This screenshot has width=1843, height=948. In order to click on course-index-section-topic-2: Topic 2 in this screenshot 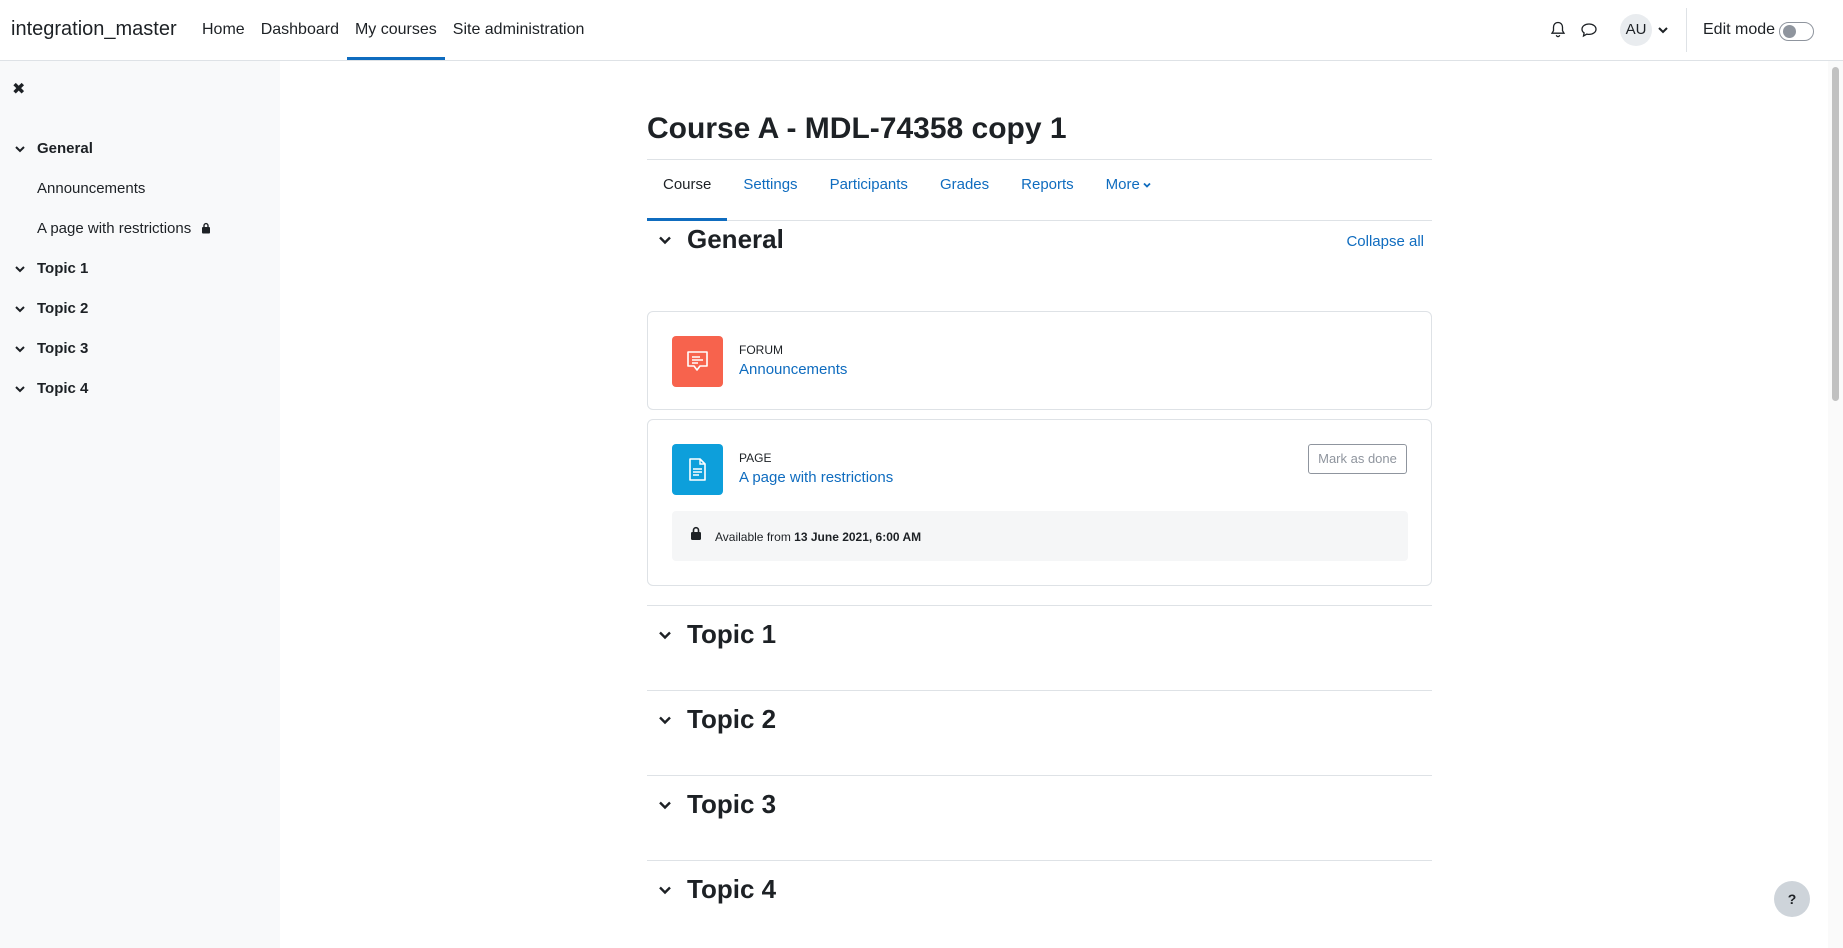, I will do `click(140, 309)`.